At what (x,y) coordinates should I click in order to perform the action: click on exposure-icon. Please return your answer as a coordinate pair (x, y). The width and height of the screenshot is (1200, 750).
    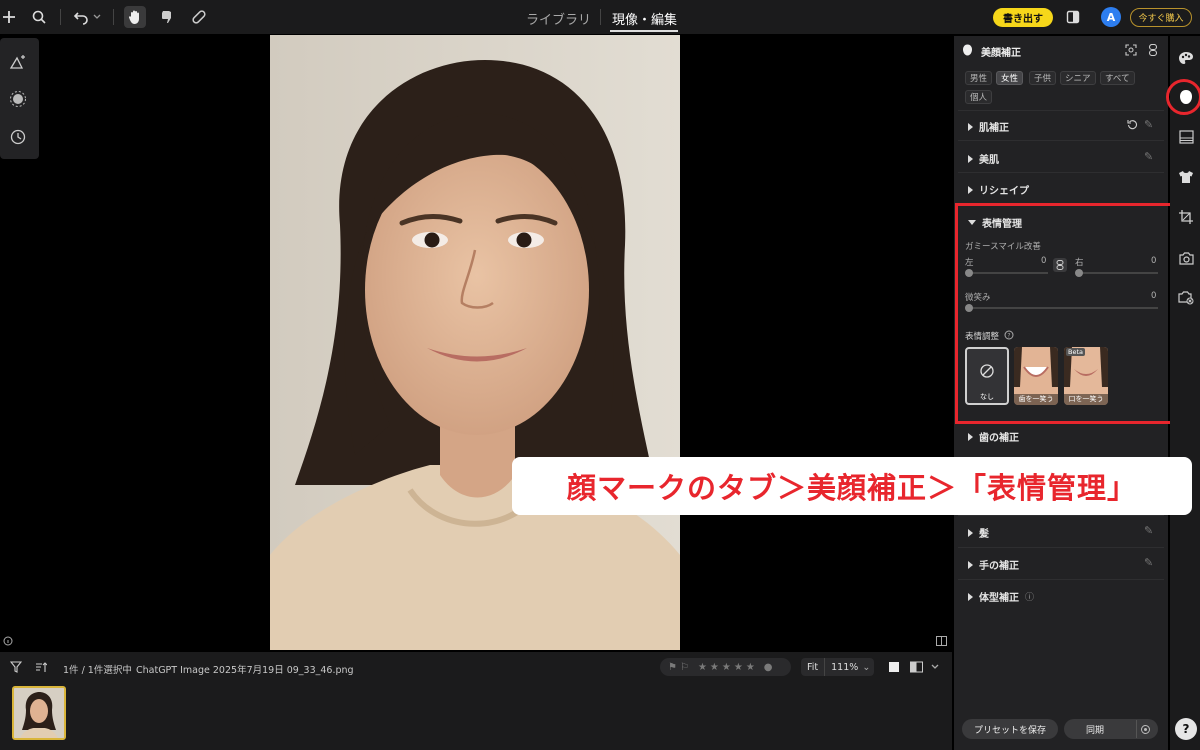
    Looking at the image, I should click on (18, 99).